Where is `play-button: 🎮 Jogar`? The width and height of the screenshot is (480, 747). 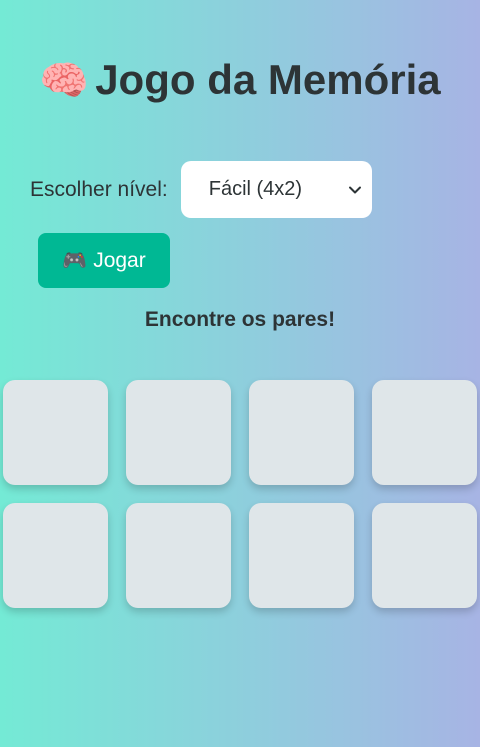 play-button: 🎮 Jogar is located at coordinates (104, 260).